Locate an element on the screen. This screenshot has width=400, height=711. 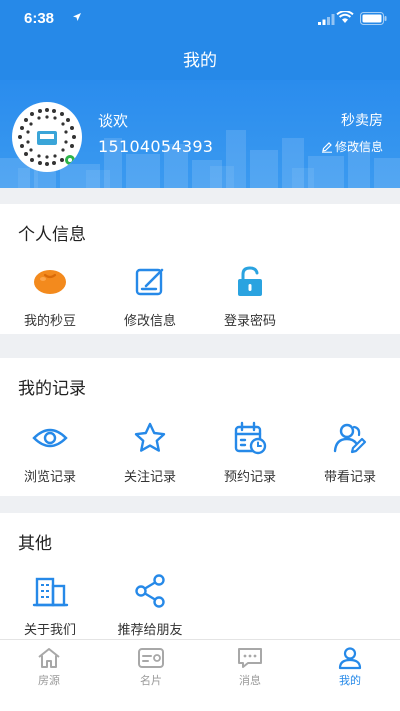
login-password-button: 登录密码 is located at coordinates (250, 295).